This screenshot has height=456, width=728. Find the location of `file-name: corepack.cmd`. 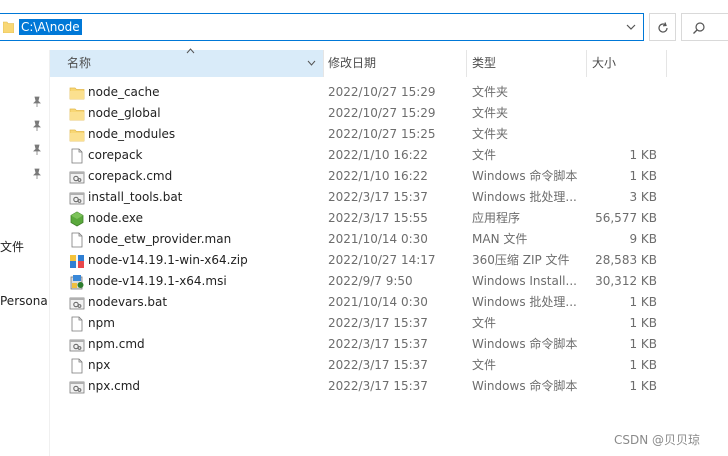

file-name: corepack.cmd is located at coordinates (130, 176).